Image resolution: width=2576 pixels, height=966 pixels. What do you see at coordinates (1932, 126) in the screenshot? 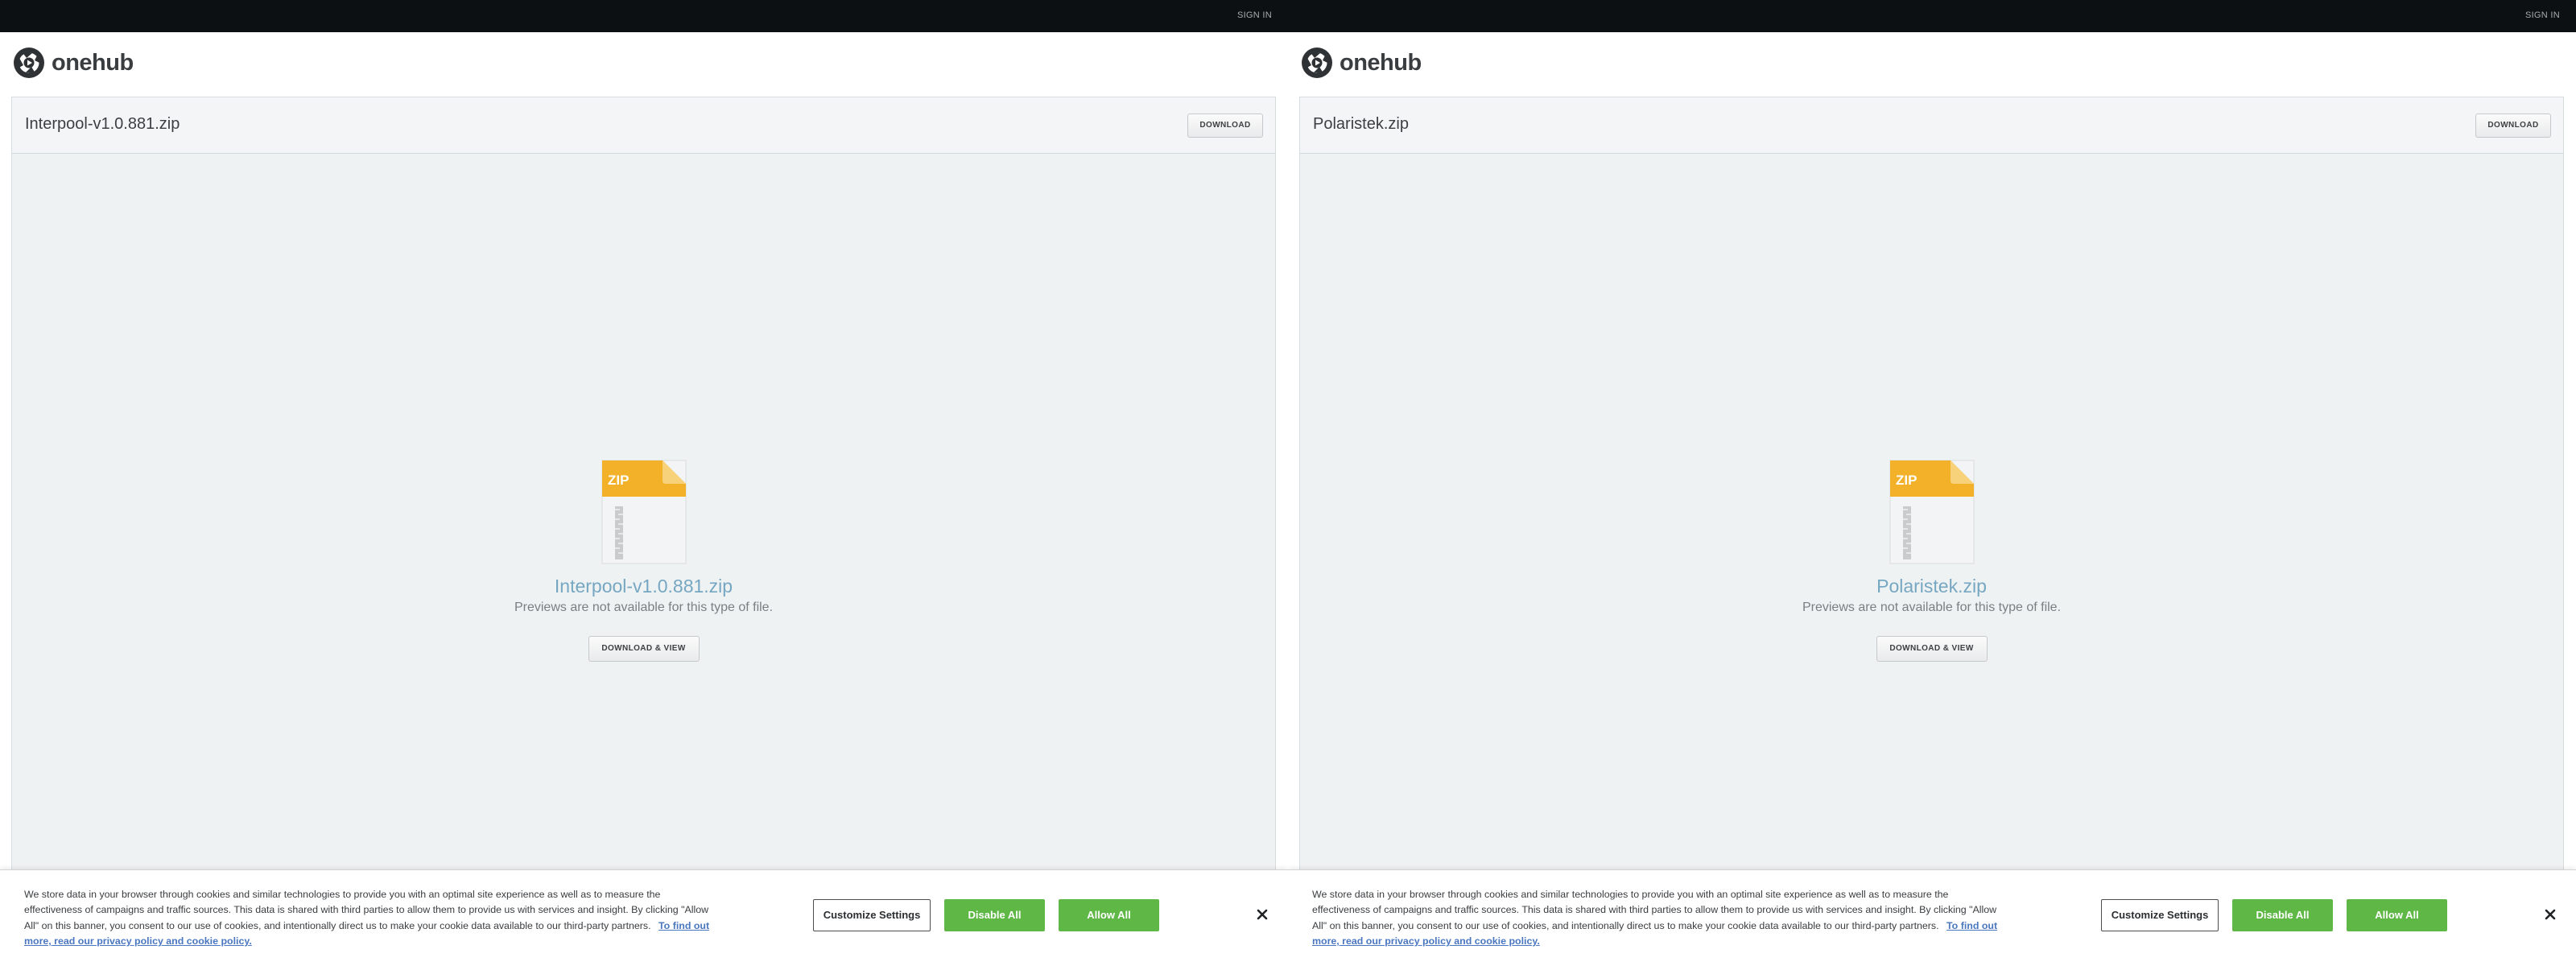
I see `file-header: Polaristek.zip DOWNLOAD` at bounding box center [1932, 126].